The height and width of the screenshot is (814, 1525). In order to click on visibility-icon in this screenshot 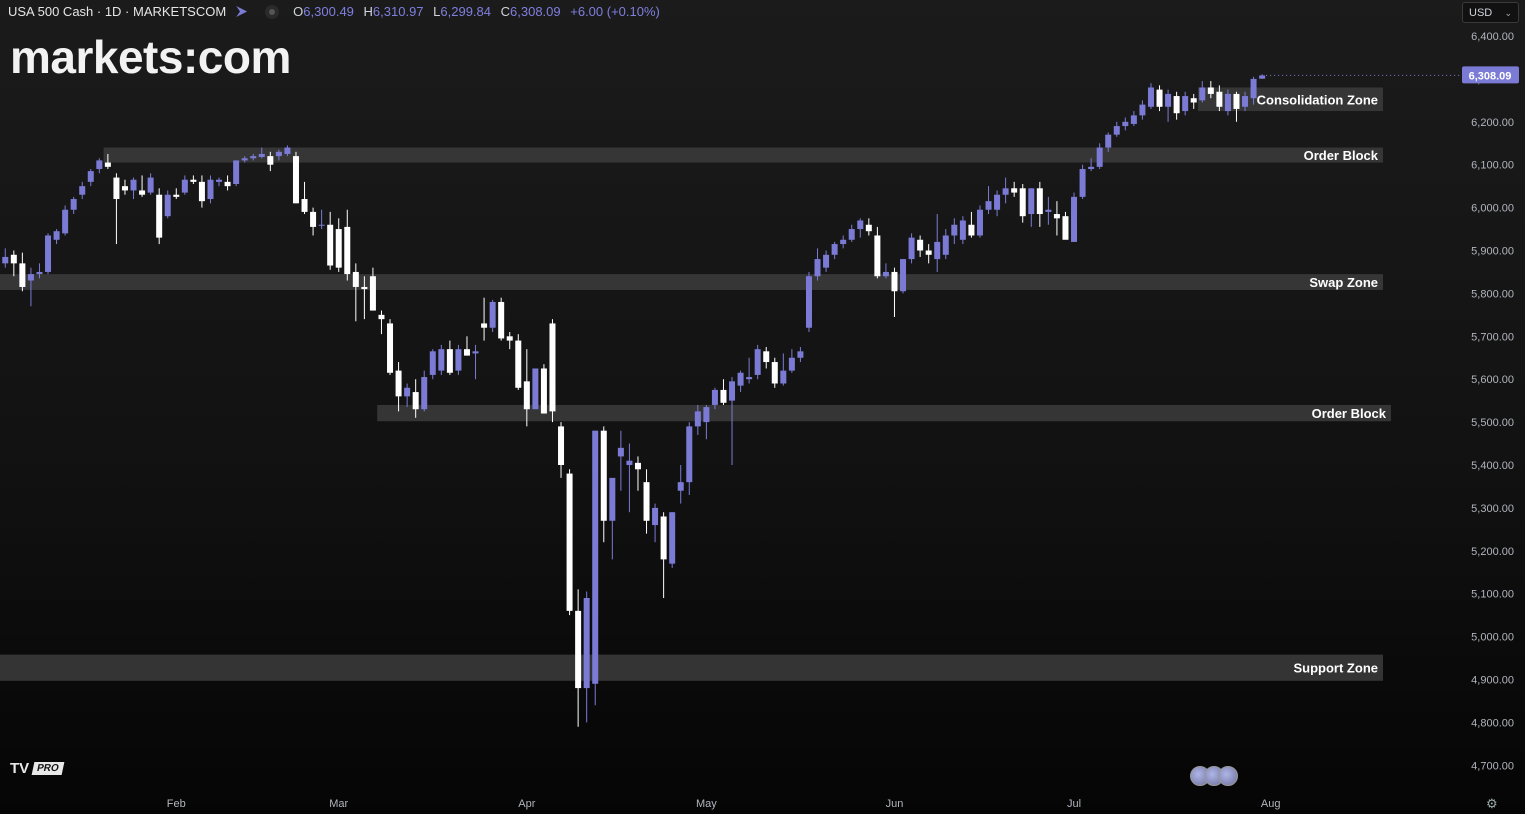, I will do `click(272, 11)`.